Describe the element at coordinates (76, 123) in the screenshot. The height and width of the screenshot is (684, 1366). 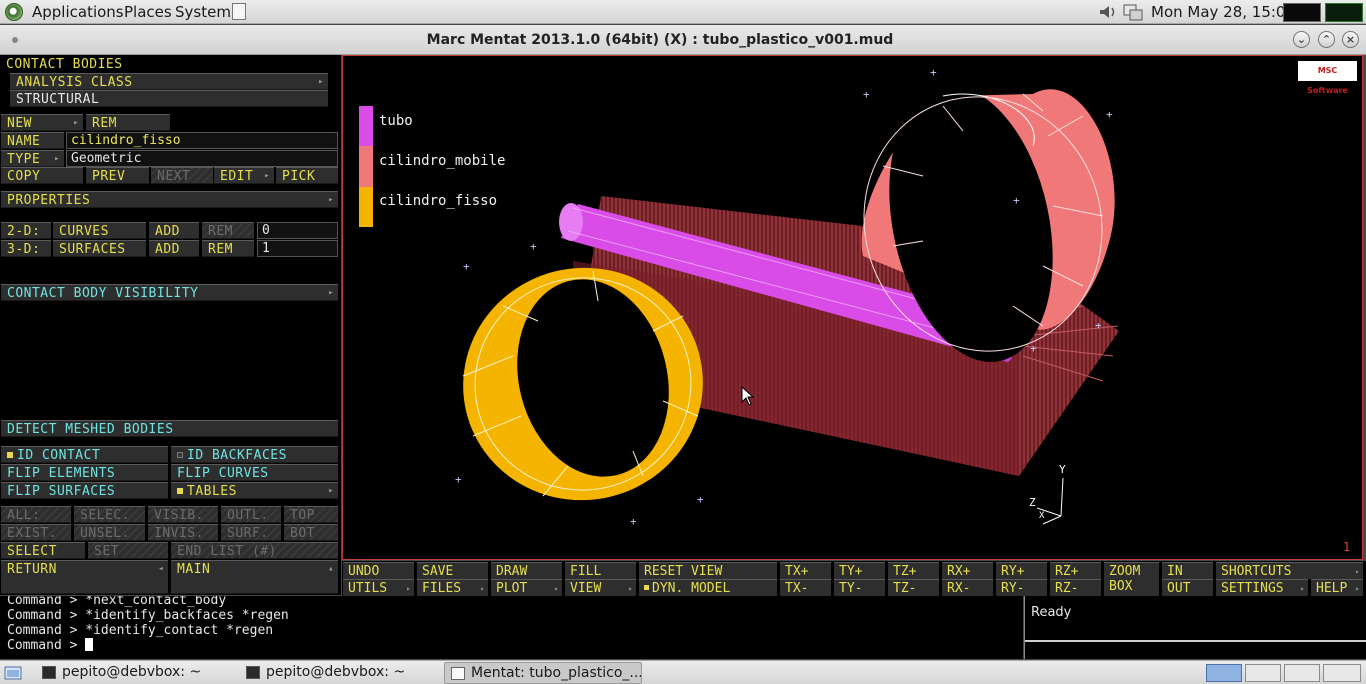
I see `submenu-arrow-icon: ▸` at that location.